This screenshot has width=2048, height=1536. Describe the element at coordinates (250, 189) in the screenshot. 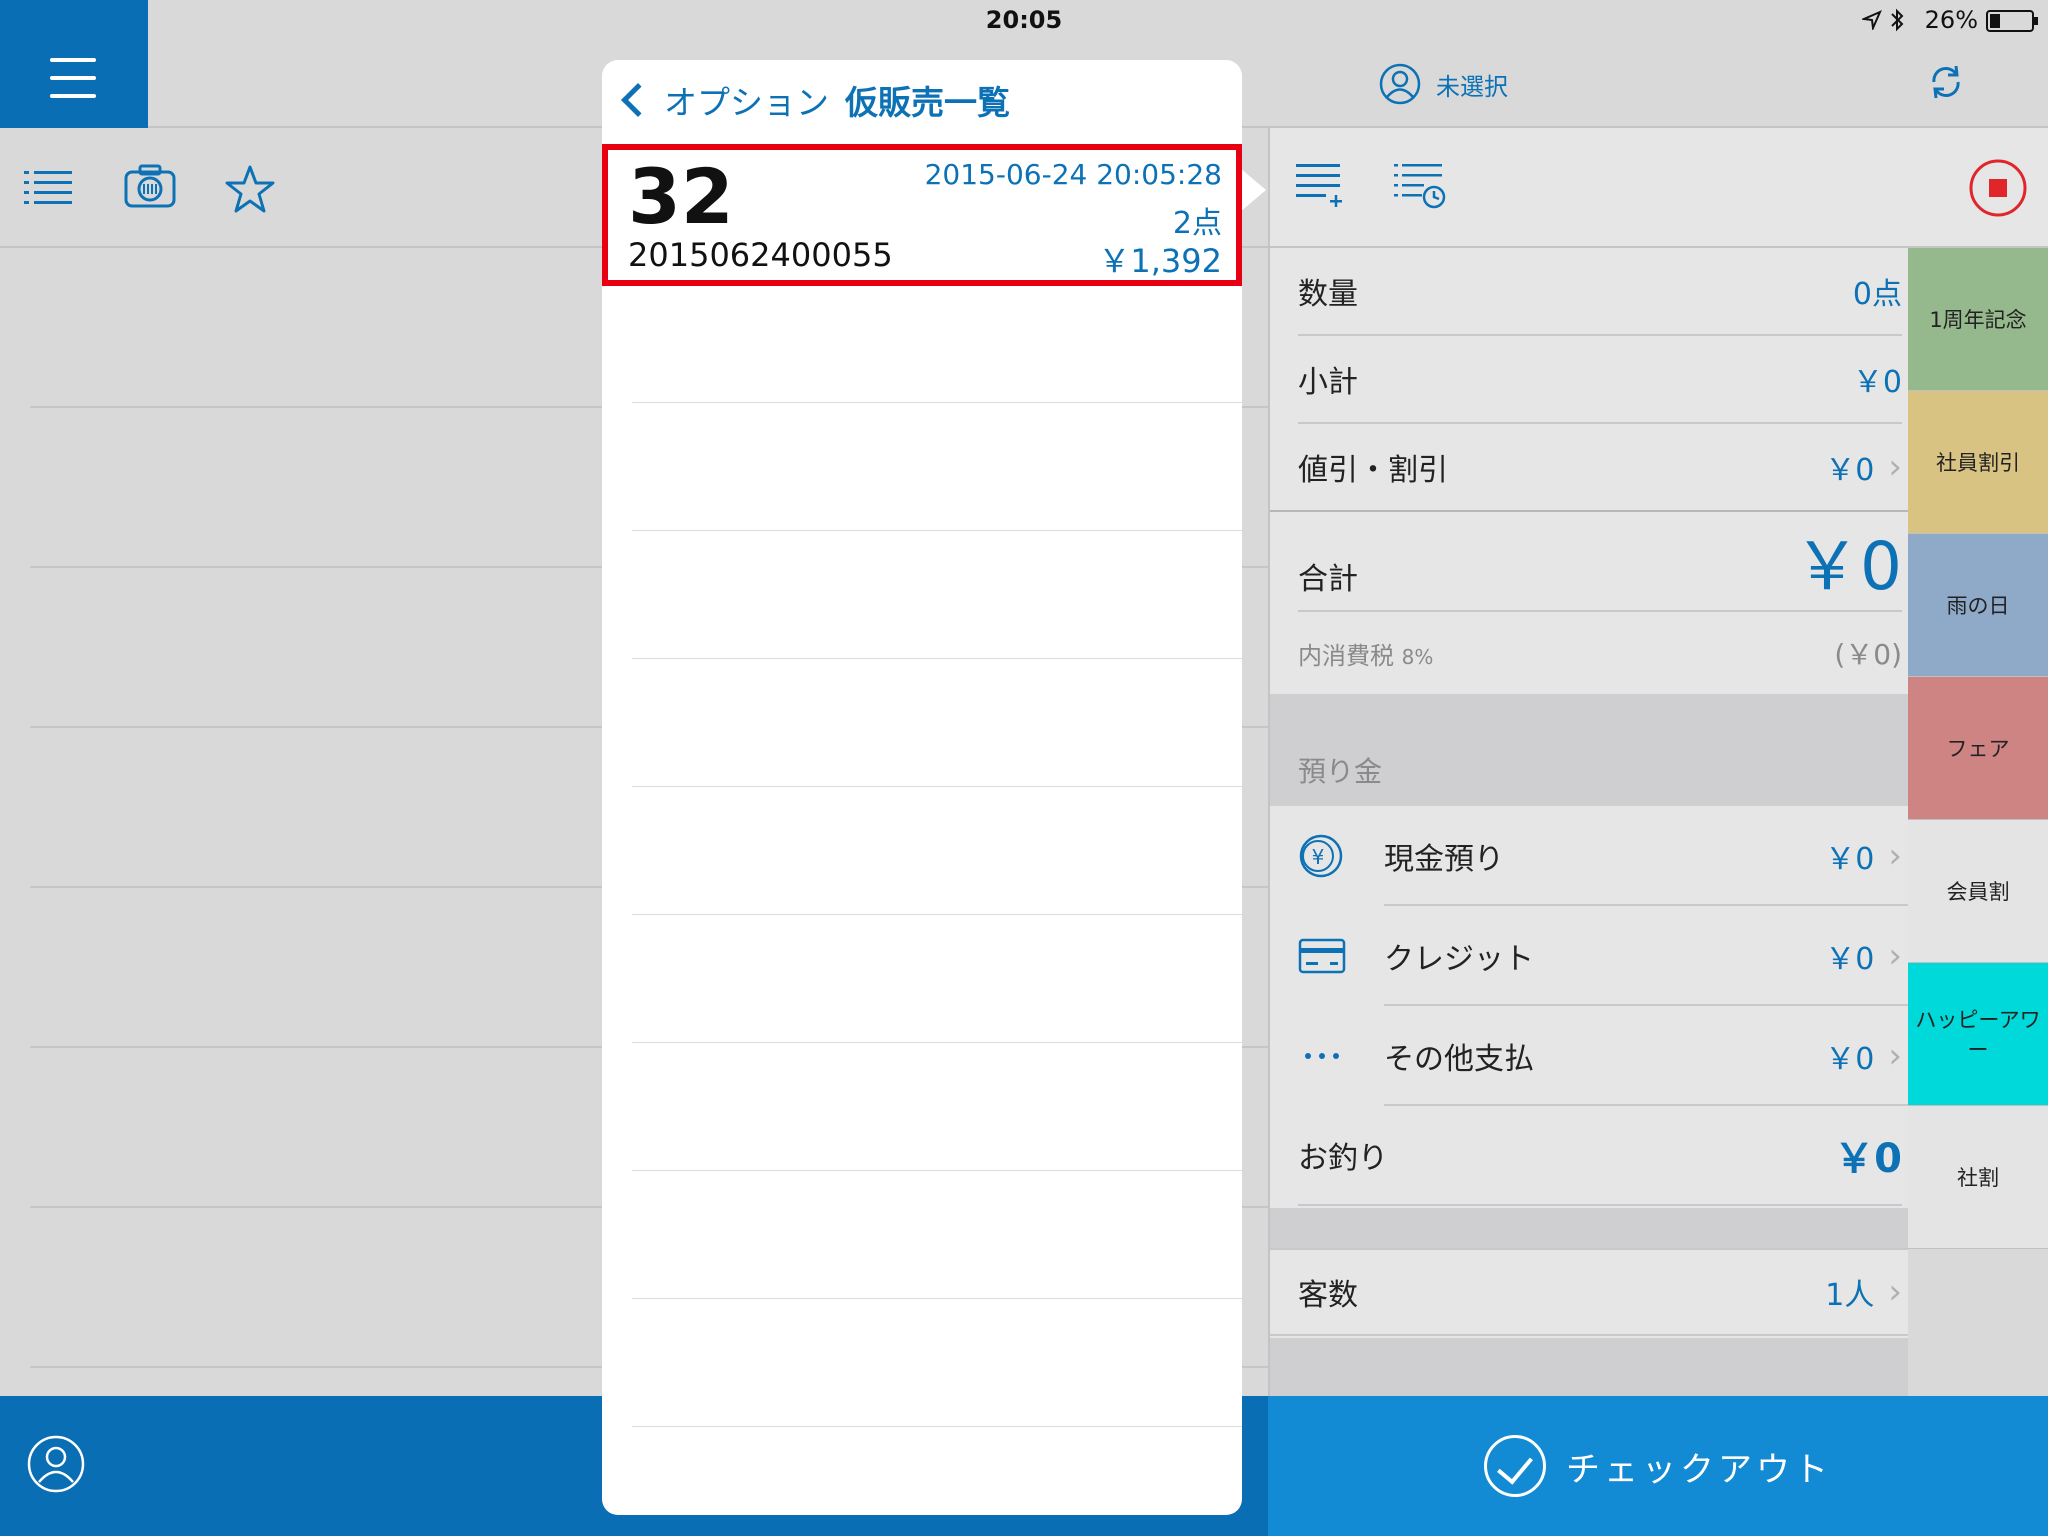

I see `favorites-star-icon` at that location.